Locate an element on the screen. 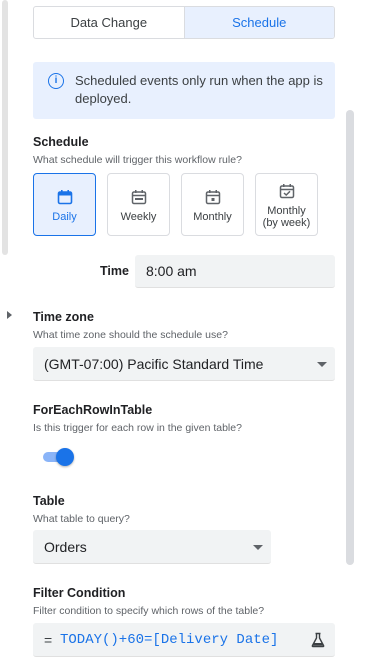 This screenshot has width=367, height=665. table-title: Table is located at coordinates (49, 501).